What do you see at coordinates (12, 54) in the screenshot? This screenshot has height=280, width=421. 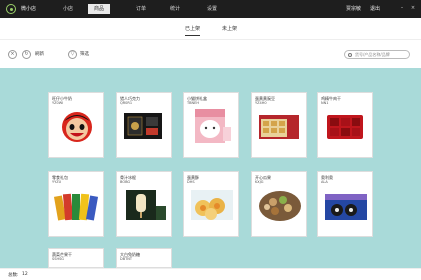 I see `select-all-icon: ×` at bounding box center [12, 54].